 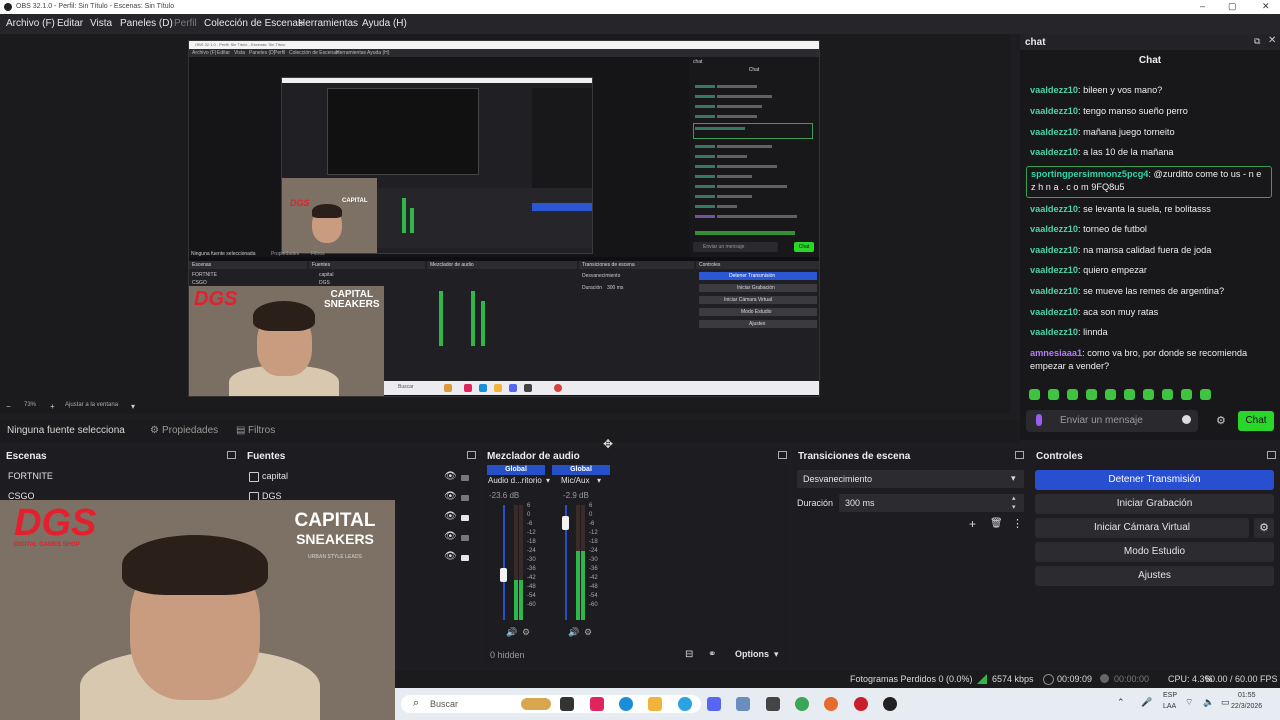 What do you see at coordinates (1146, 702) in the screenshot?
I see `mic-tray-icon: 🎤` at bounding box center [1146, 702].